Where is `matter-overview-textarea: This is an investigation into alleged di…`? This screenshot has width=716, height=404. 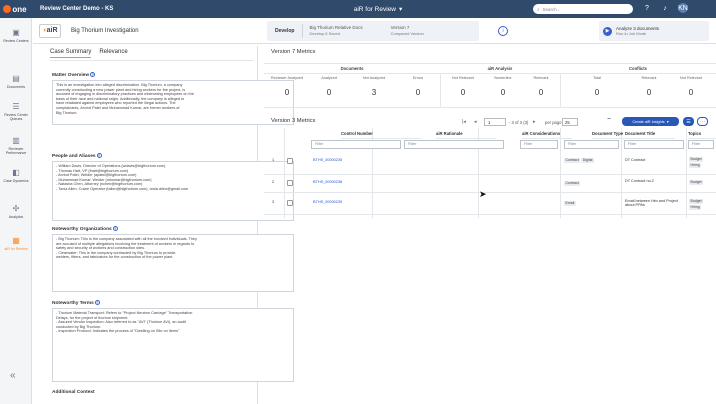 matter-overview-textarea: This is an investigation into alleged di… is located at coordinates (173, 102).